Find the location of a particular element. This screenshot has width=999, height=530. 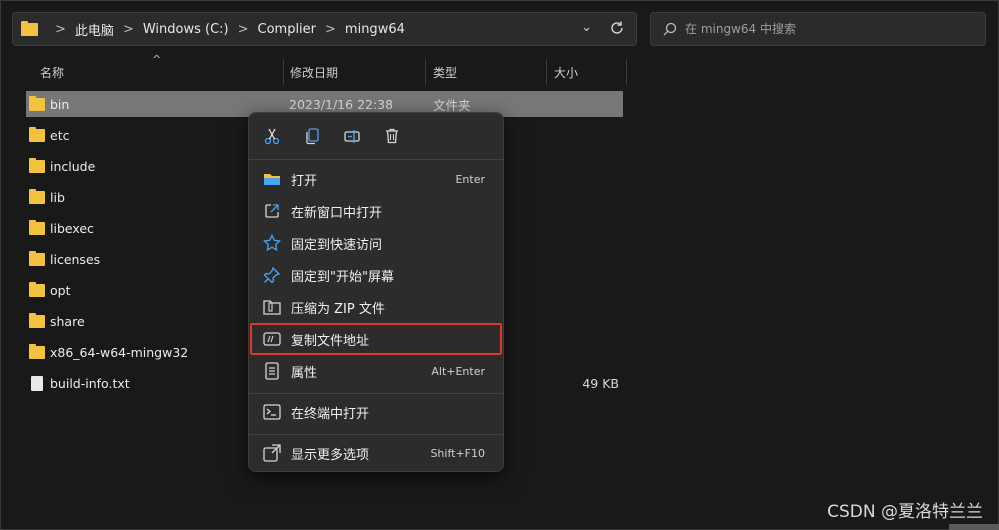

breadcrumb-this-pc: 此电脑 is located at coordinates (94, 29).